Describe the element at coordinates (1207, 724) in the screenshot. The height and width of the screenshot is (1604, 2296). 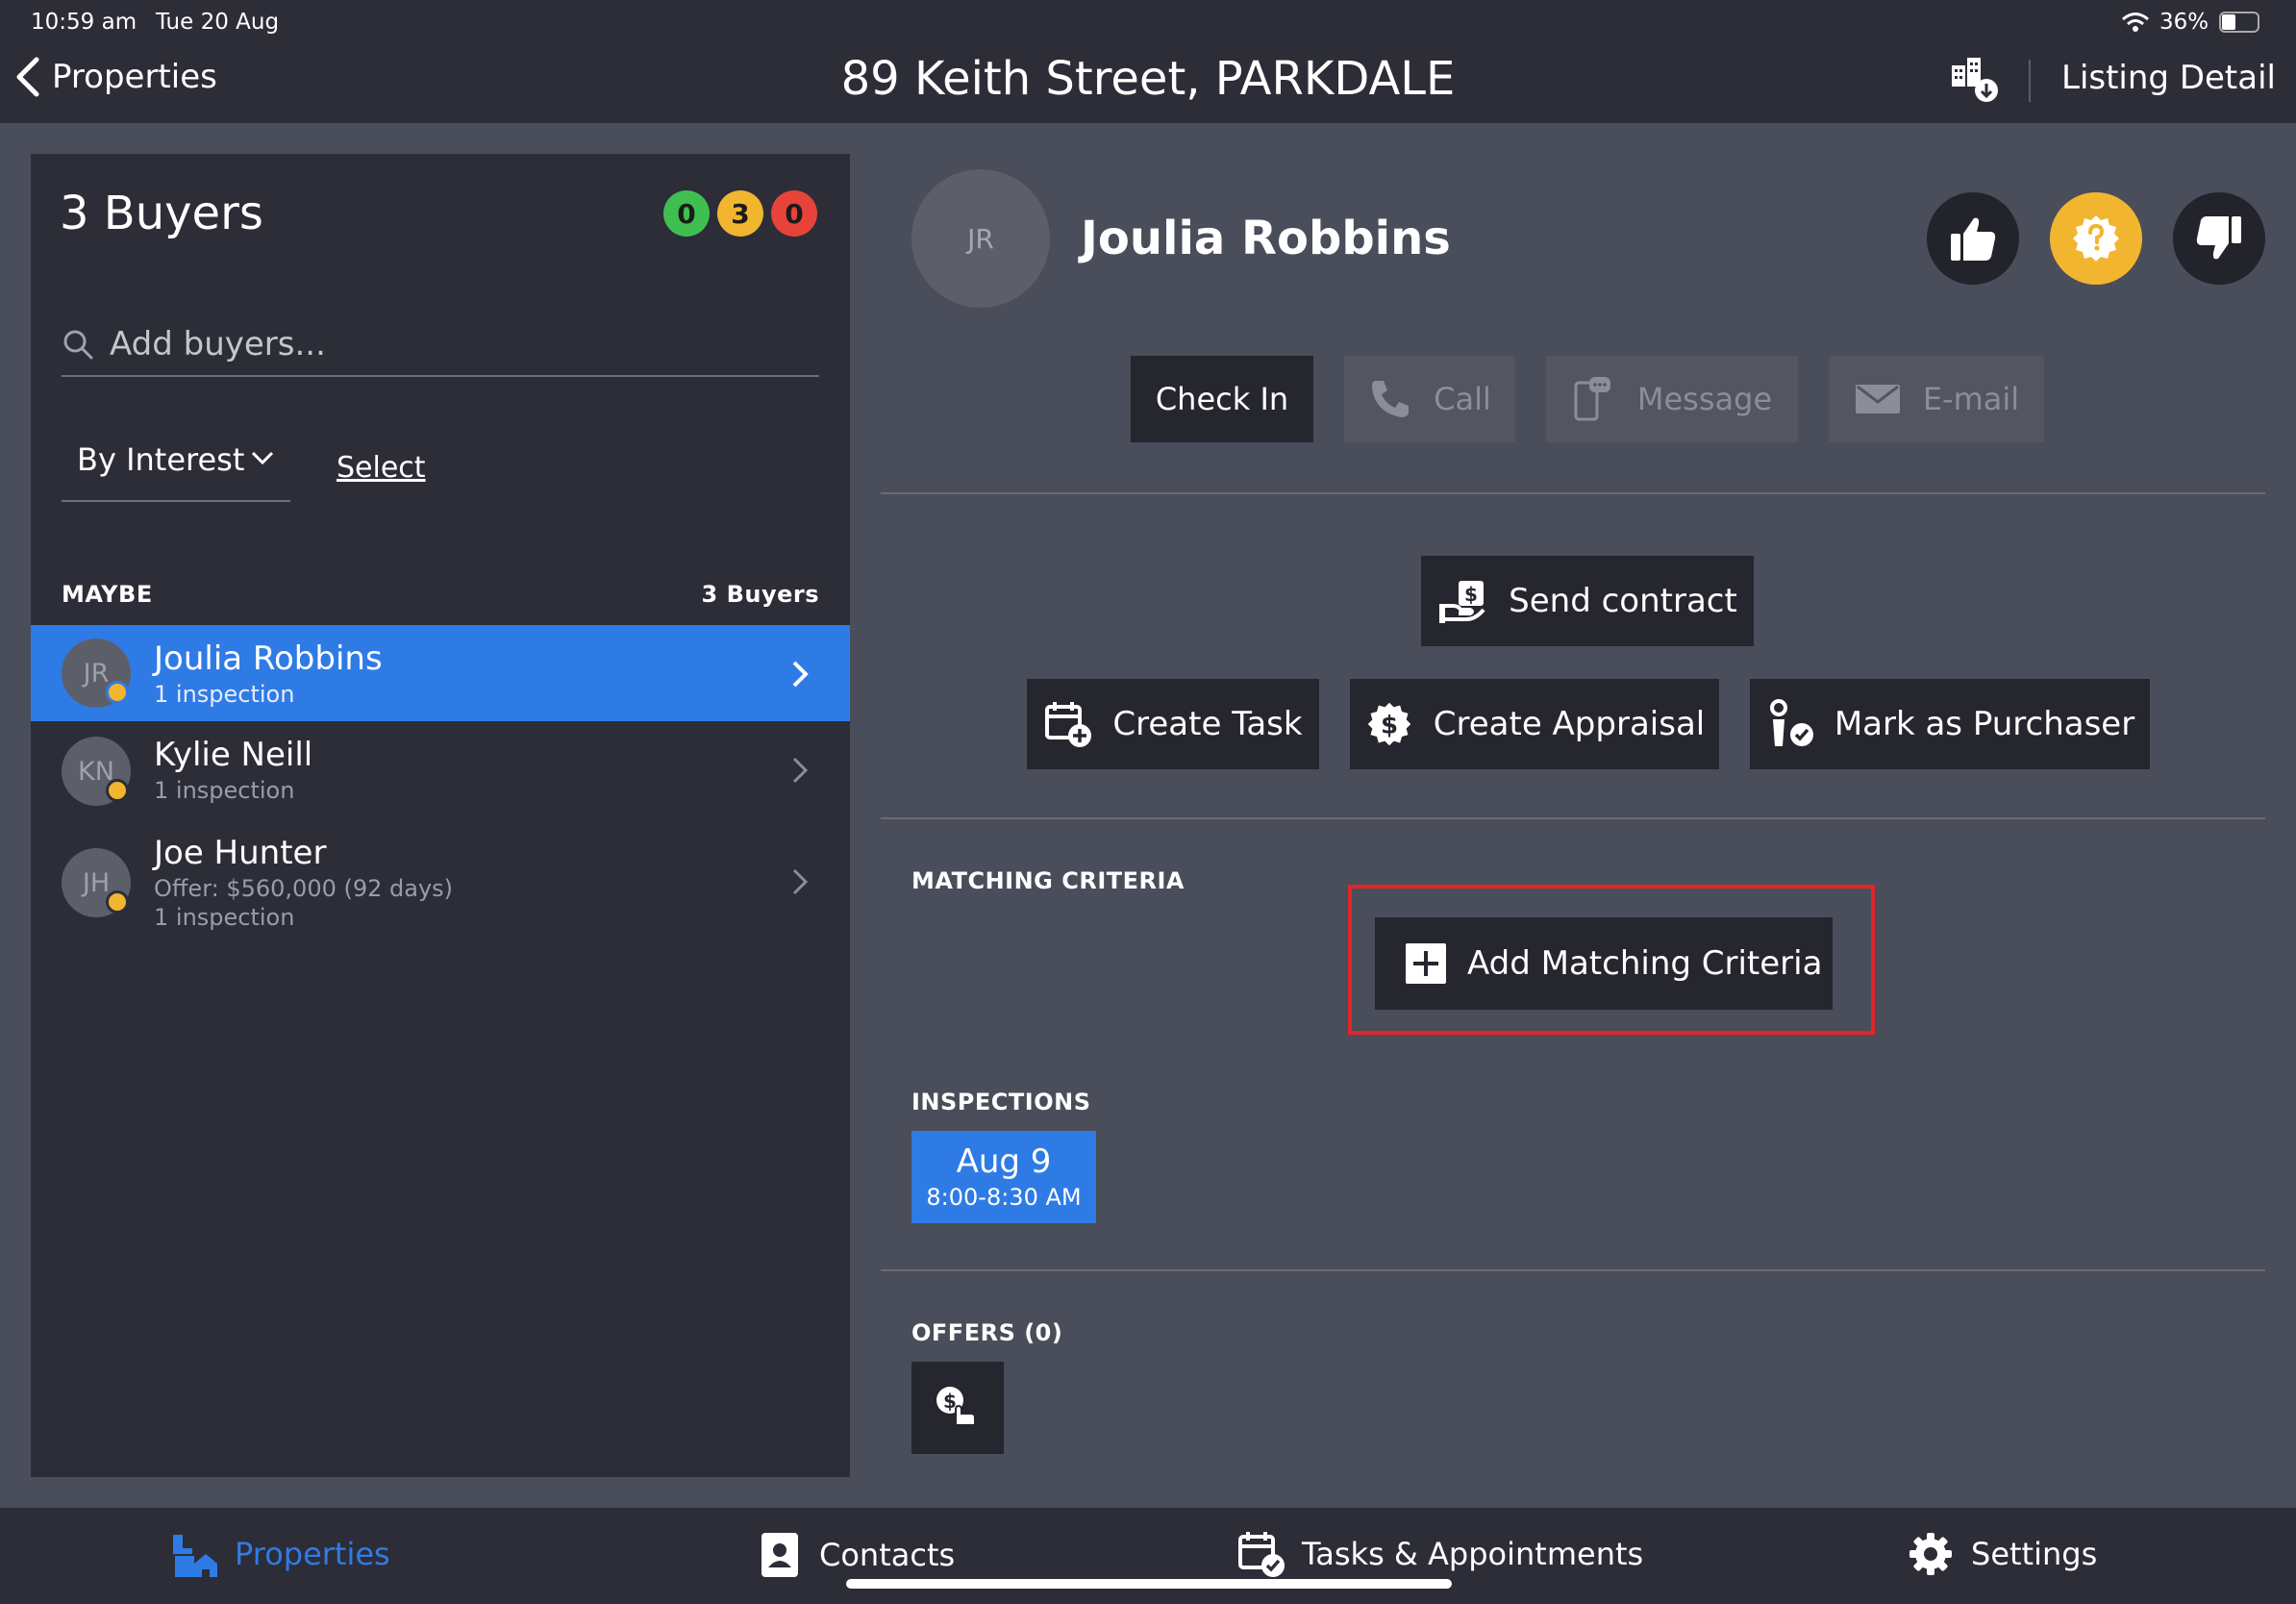
I see `create-task-label: Create Task` at that location.